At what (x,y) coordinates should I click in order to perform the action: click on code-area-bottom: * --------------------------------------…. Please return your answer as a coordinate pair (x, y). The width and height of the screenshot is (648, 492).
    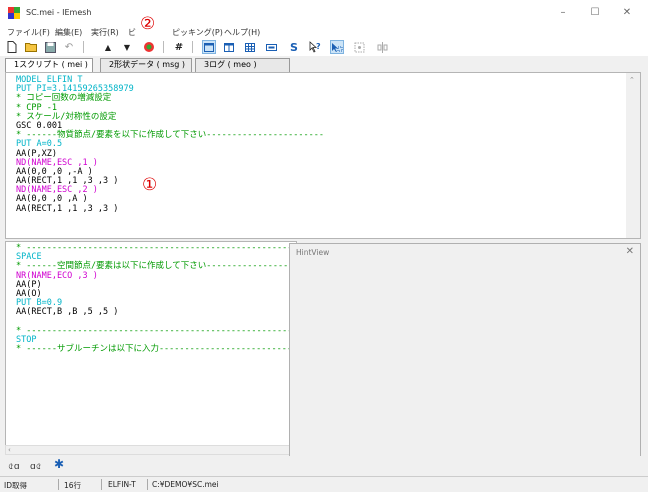
    Looking at the image, I should click on (156, 299).